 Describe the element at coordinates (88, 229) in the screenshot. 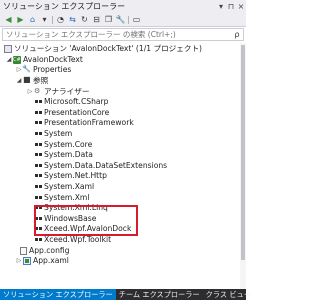

I see `tree-item-label: Xceed.Wpf.AvalonDock` at that location.